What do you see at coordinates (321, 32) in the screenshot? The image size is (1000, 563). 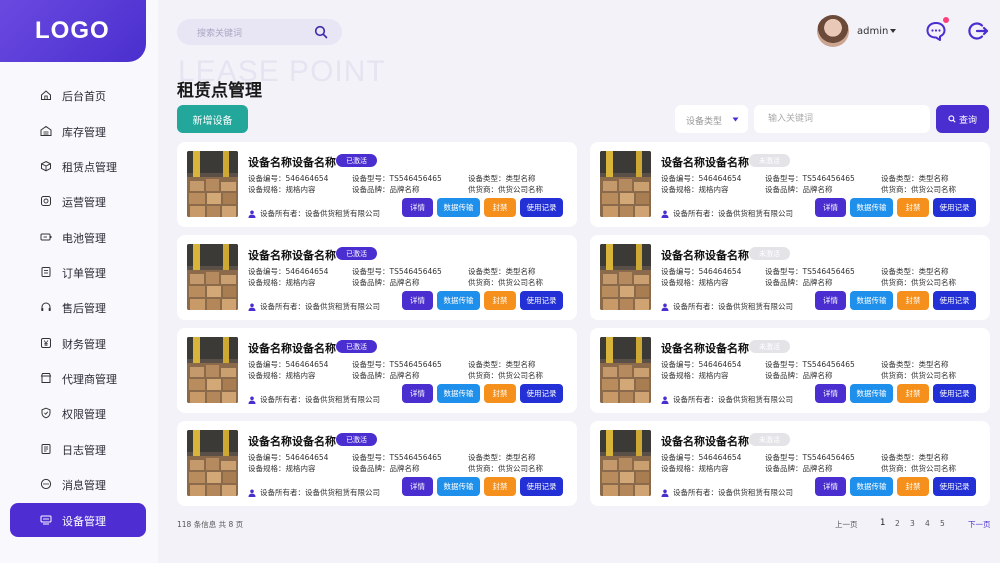 I see `search-icon` at bounding box center [321, 32].